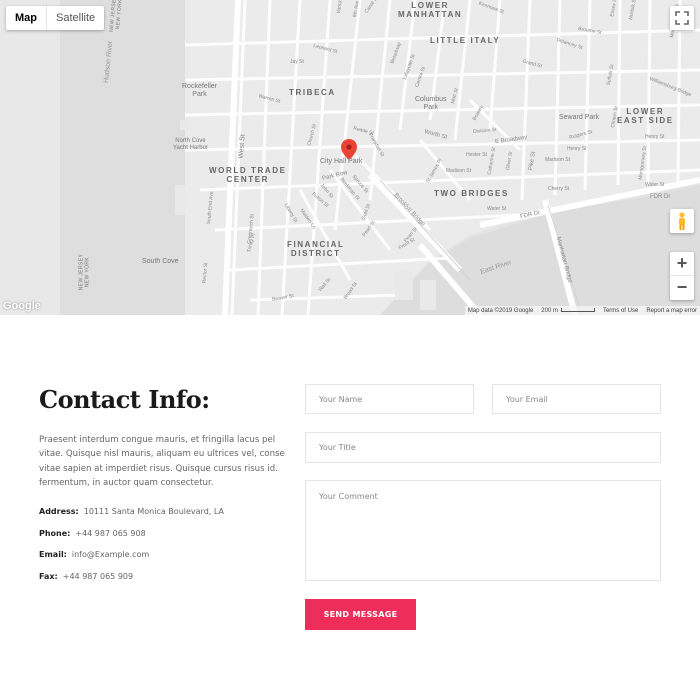 This screenshot has height=683, width=700. Describe the element at coordinates (559, 189) in the screenshot. I see `street-cherry-st: Cherry St` at that location.